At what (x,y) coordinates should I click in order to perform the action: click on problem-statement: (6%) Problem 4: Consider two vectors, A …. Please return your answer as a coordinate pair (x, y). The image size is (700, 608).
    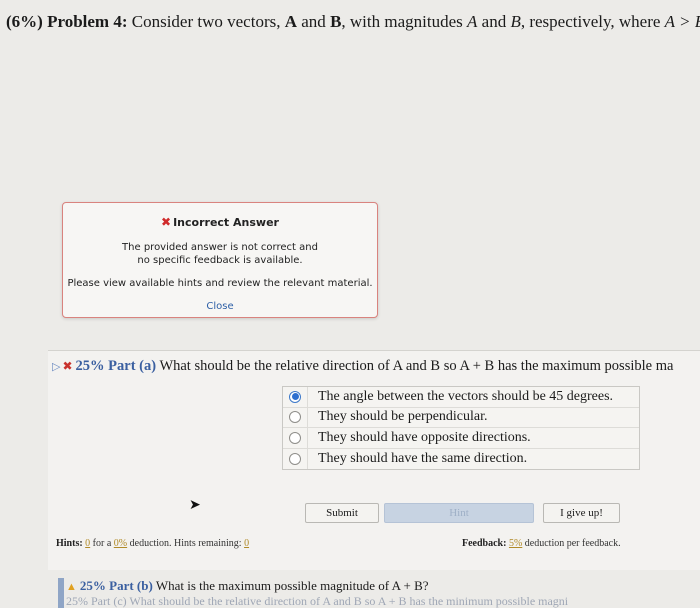
    Looking at the image, I should click on (350, 20).